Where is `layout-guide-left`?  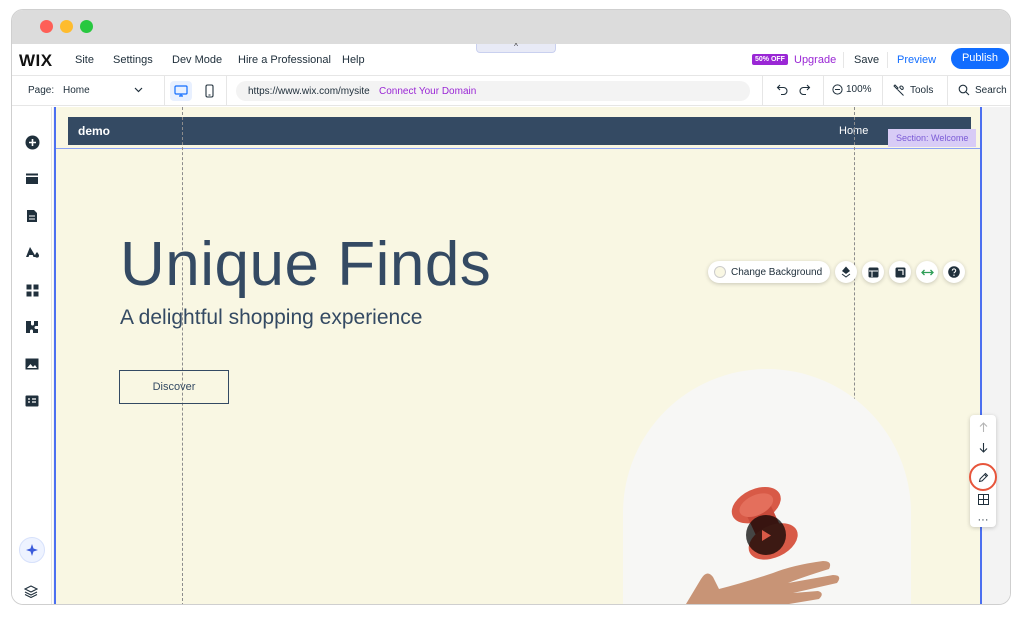
layout-guide-left is located at coordinates (182, 355).